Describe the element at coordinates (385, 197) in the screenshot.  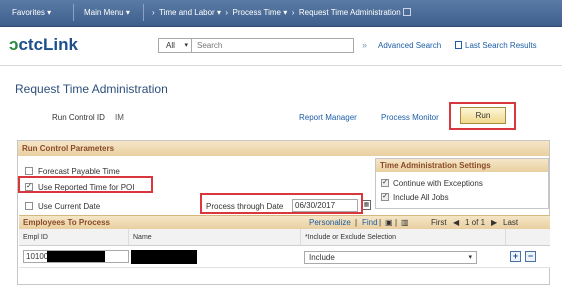
I see `include-all-jobs-checkbox: ✓` at that location.